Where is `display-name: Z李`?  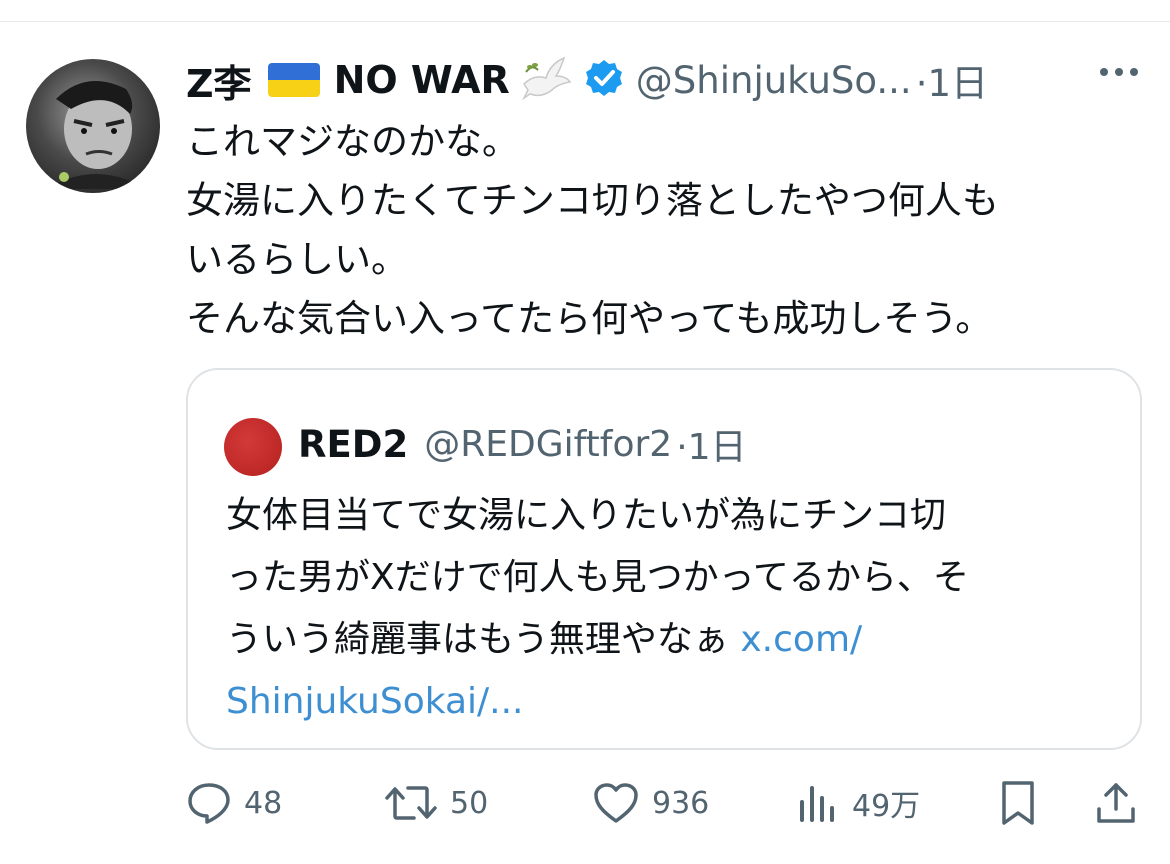 display-name: Z李 is located at coordinates (219, 80).